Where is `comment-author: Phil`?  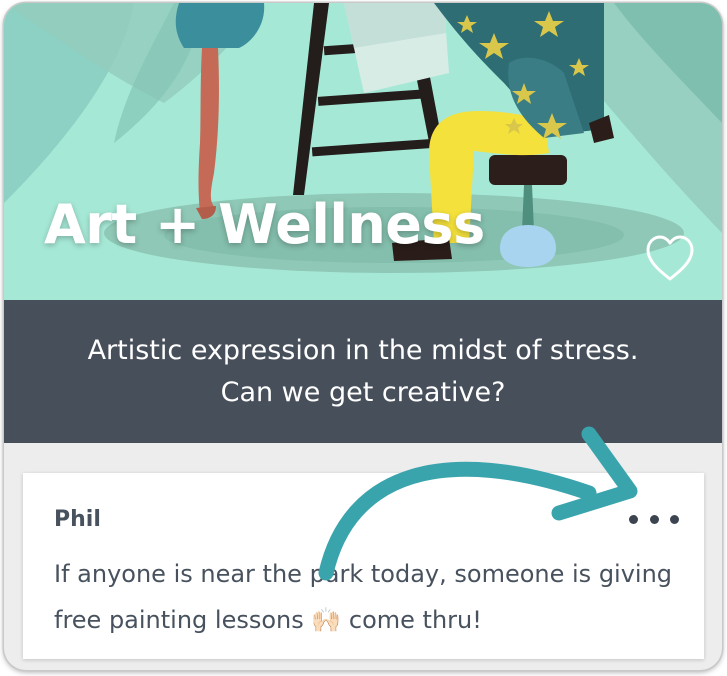
comment-author: Phil is located at coordinates (77, 519).